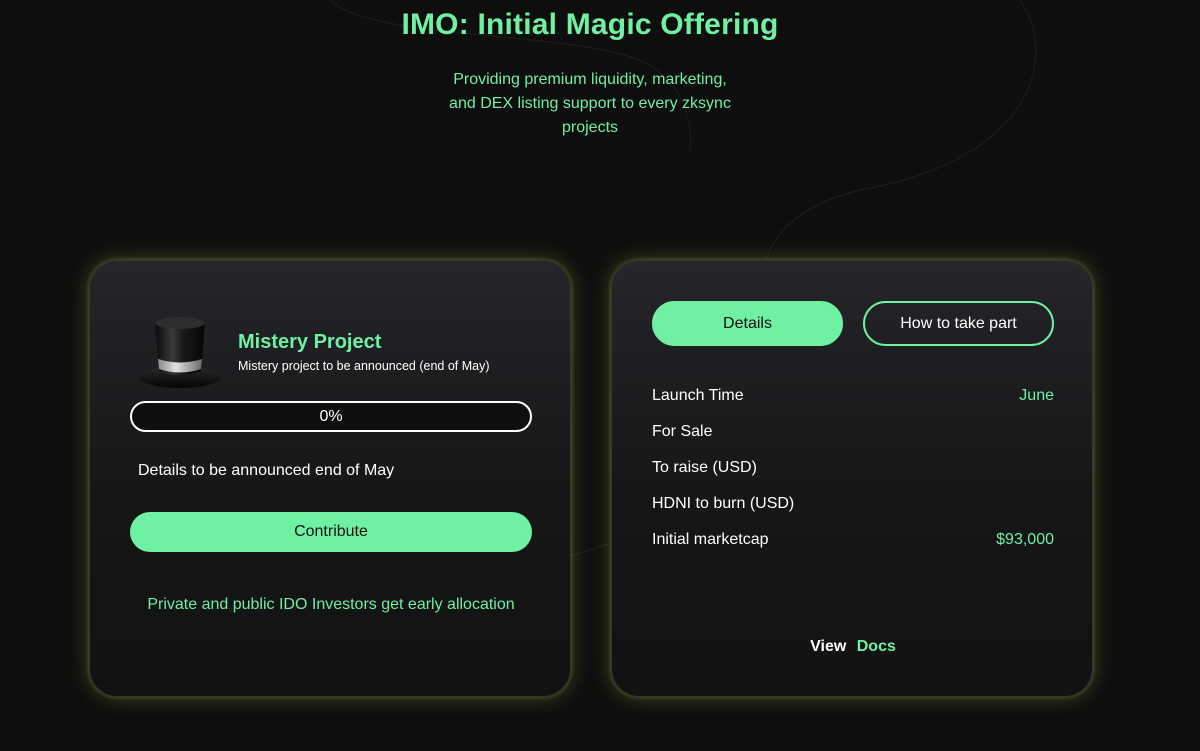 This screenshot has height=751, width=1200. Describe the element at coordinates (266, 470) in the screenshot. I see `announcement-text: Details to be announced end of May` at that location.